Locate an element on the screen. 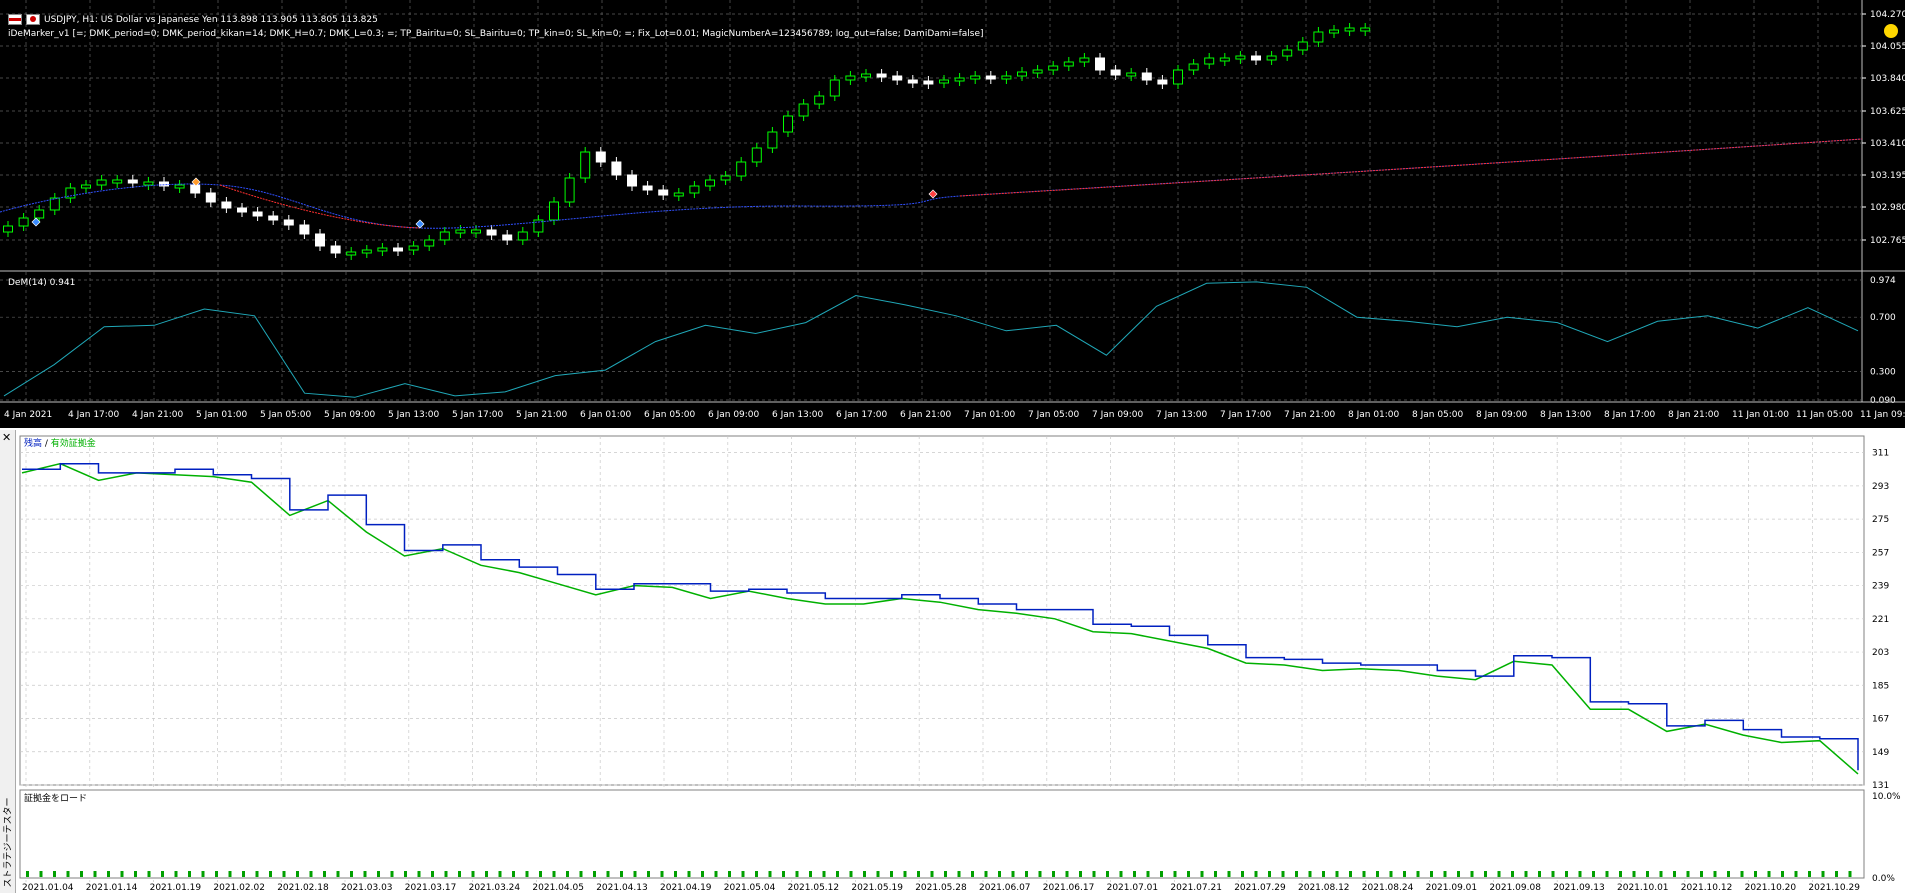 The image size is (1905, 895). tab-strategy-tester: ストラテジーテスター is located at coordinates (7, 843).